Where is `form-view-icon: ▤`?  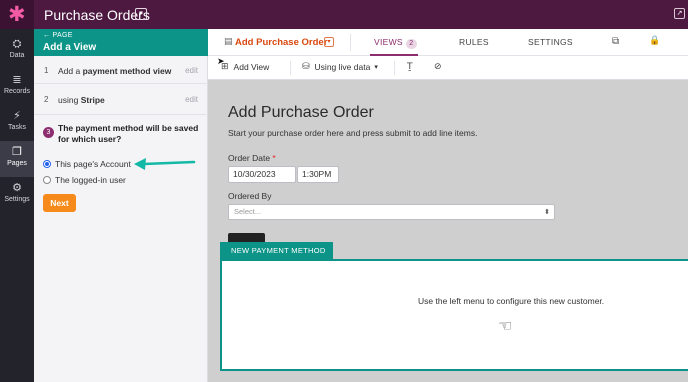
form-view-icon: ▤ is located at coordinates (228, 42).